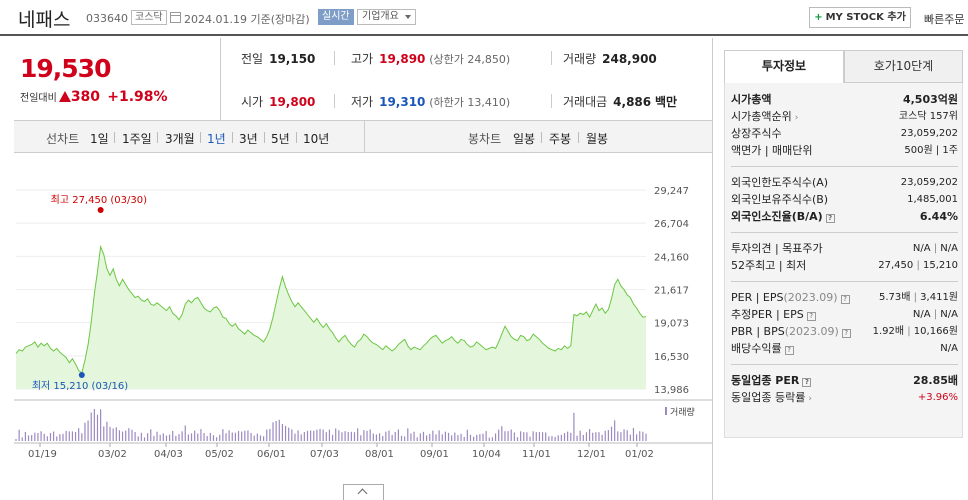 The height and width of the screenshot is (500, 968). Describe the element at coordinates (810, 399) in the screenshot. I see `chevron-right-icon: ›` at that location.